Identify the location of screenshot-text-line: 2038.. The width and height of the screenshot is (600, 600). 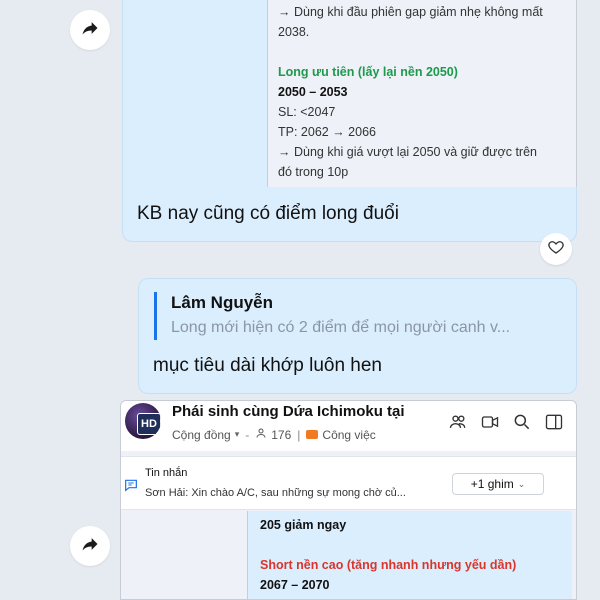
(294, 32).